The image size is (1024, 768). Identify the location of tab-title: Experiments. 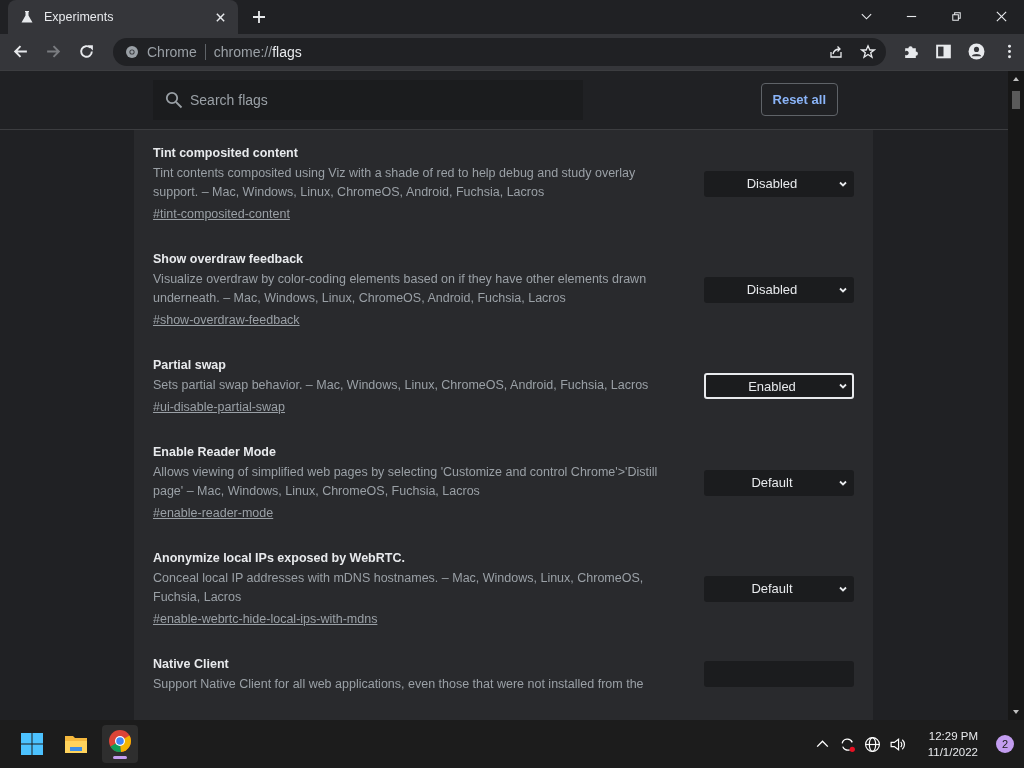
(79, 17).